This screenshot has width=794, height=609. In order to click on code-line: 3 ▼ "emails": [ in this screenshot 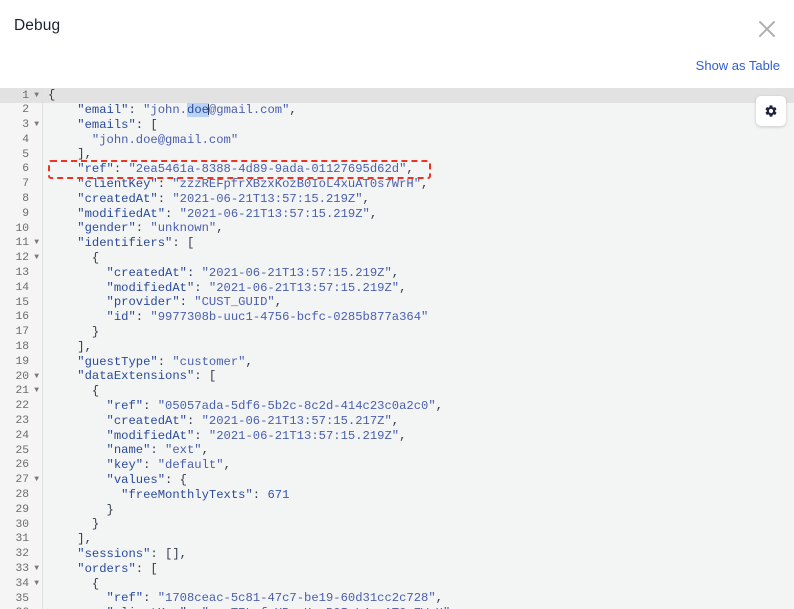, I will do `click(397, 125)`.